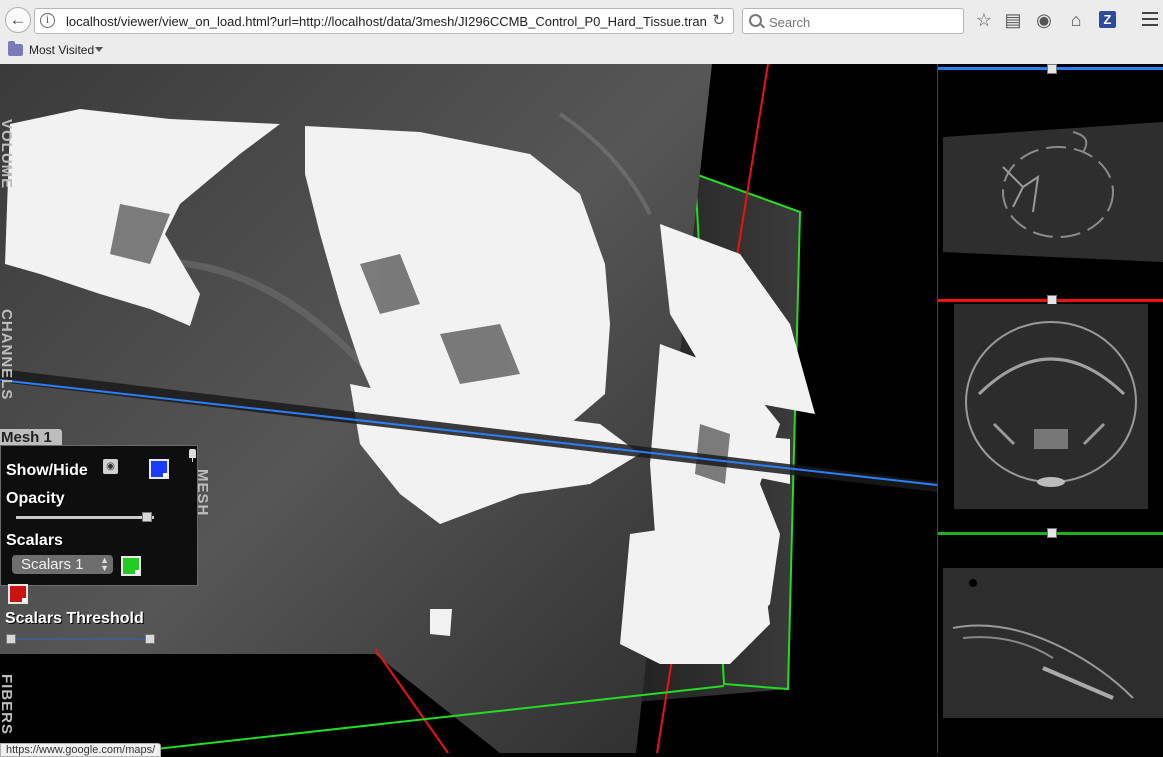 The height and width of the screenshot is (757, 1163). I want to click on home-icon: ⌂, so click(1076, 20).